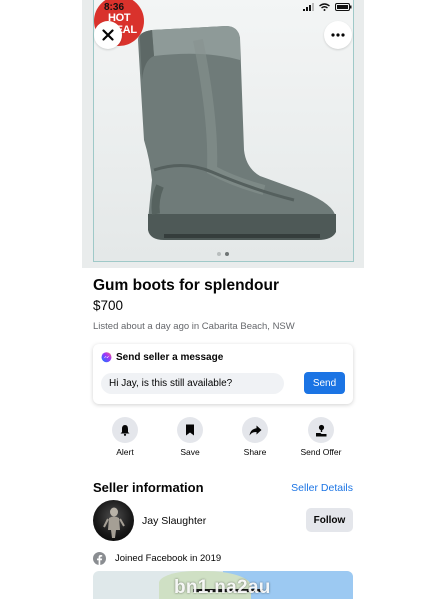 The height and width of the screenshot is (599, 444). I want to click on pager-dot, so click(219, 254).